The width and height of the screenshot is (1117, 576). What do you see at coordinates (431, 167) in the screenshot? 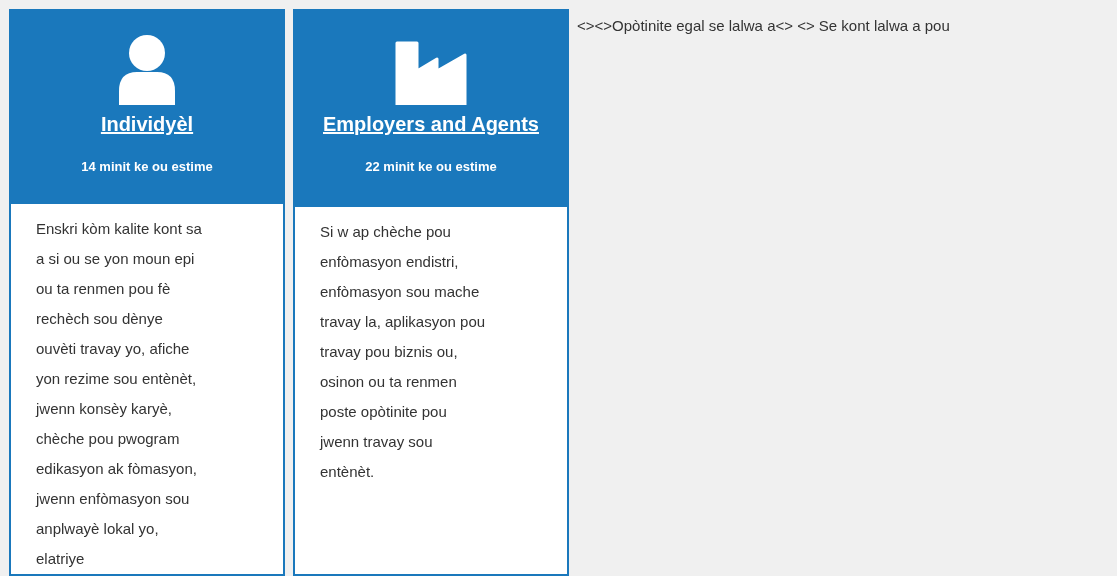
I see `time-estimate: 22 minit ke ou estime` at bounding box center [431, 167].